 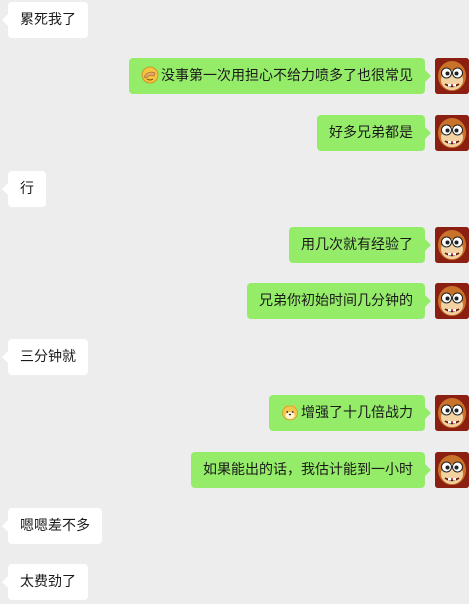 I want to click on message-bubble-received: 太费劲了, so click(x=45, y=582).